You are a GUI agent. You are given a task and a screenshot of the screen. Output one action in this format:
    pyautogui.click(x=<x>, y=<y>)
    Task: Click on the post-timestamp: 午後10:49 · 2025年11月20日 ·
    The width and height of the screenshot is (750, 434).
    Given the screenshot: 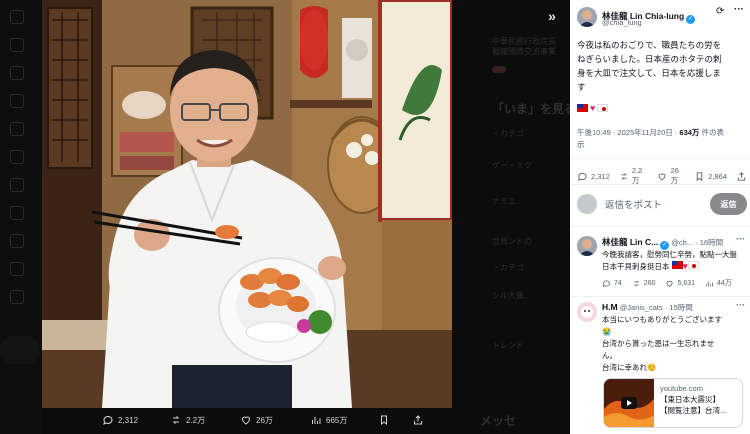 What is the action you would take?
    pyautogui.click(x=628, y=132)
    